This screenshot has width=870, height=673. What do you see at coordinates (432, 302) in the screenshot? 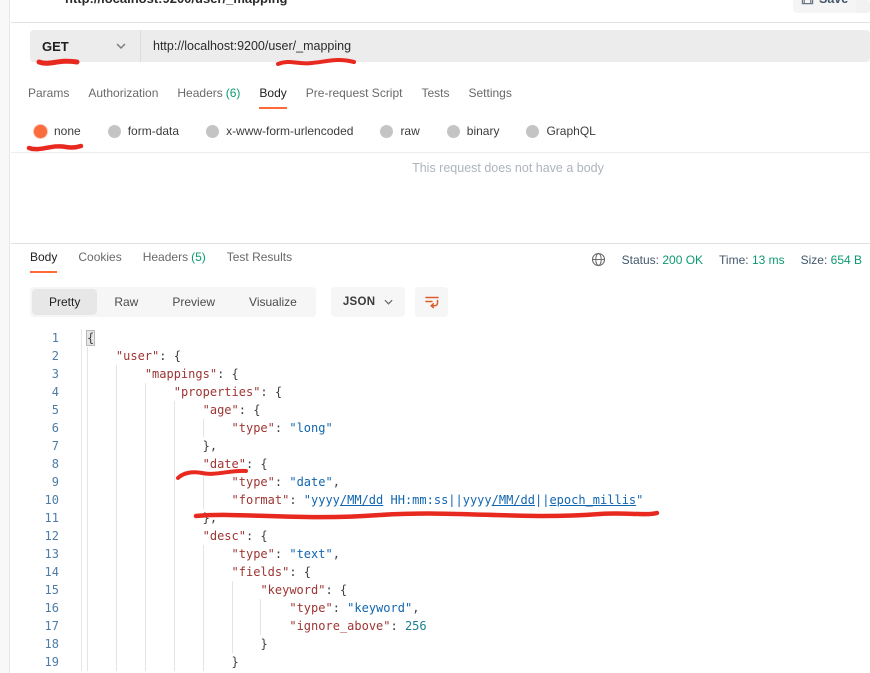
I see `beautify-button` at bounding box center [432, 302].